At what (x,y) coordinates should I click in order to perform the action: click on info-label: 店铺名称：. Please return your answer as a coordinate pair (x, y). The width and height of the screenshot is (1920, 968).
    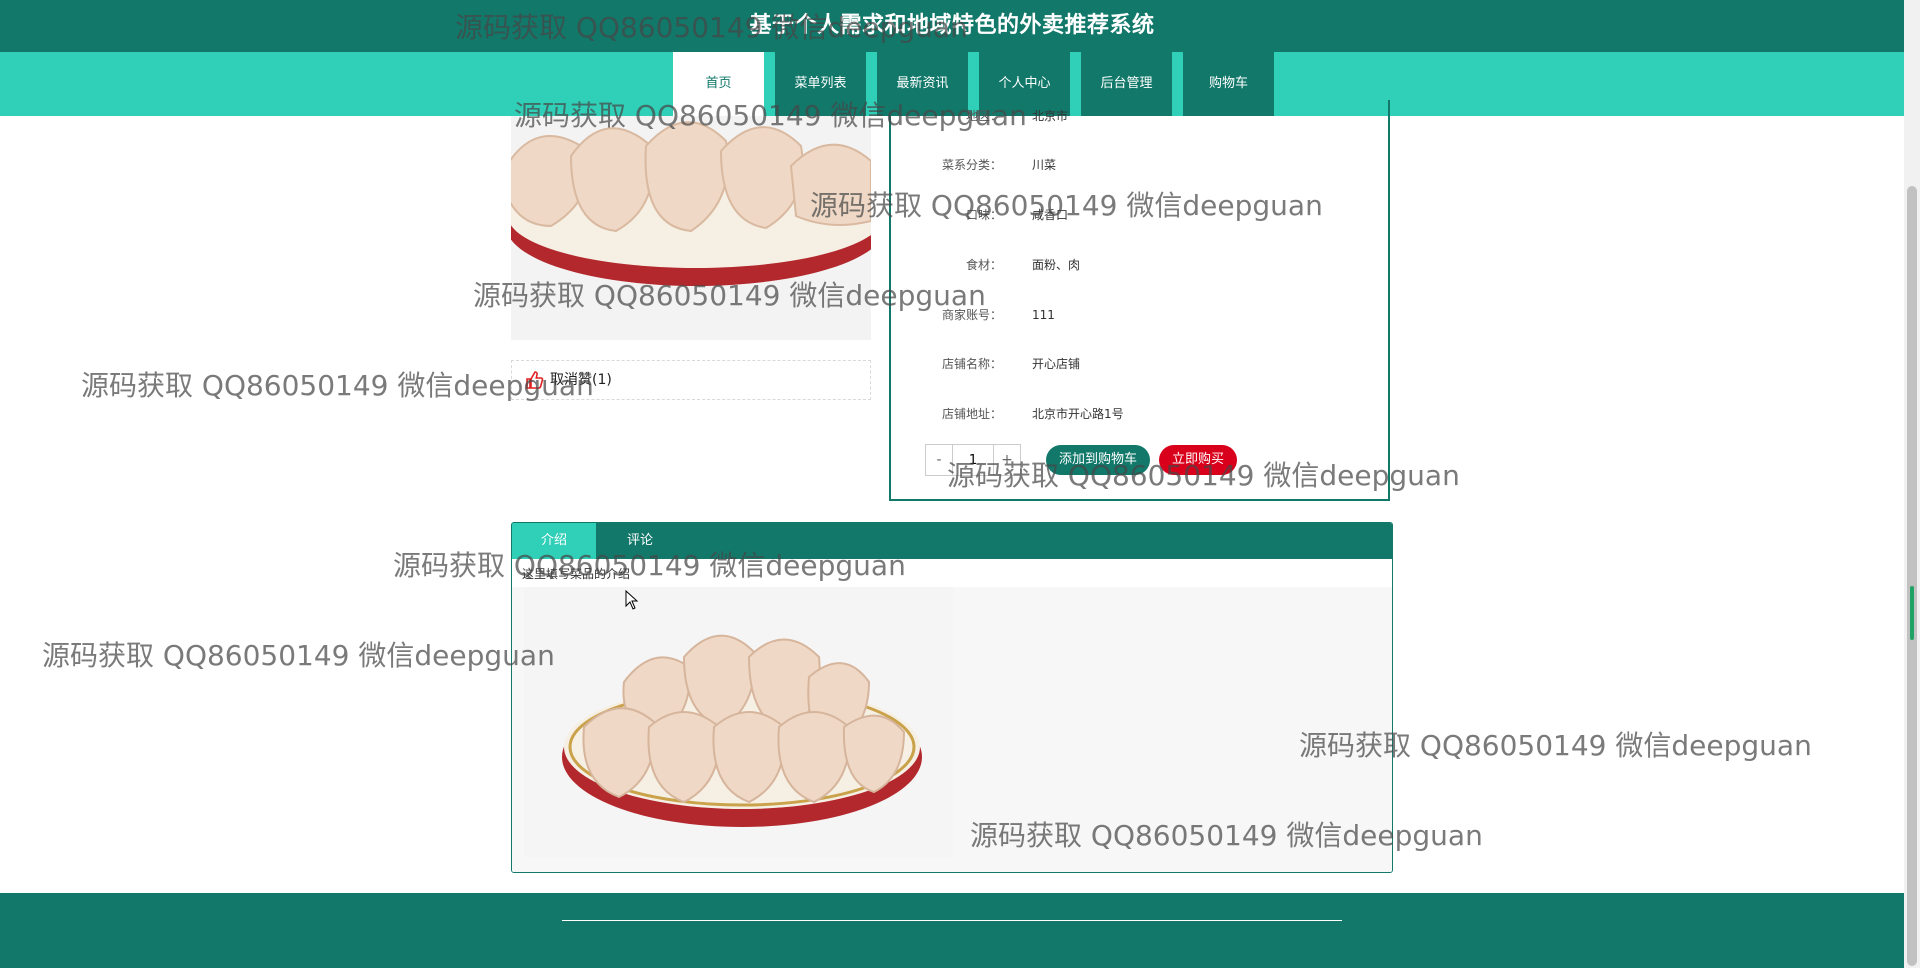
    Looking at the image, I should click on (971, 364).